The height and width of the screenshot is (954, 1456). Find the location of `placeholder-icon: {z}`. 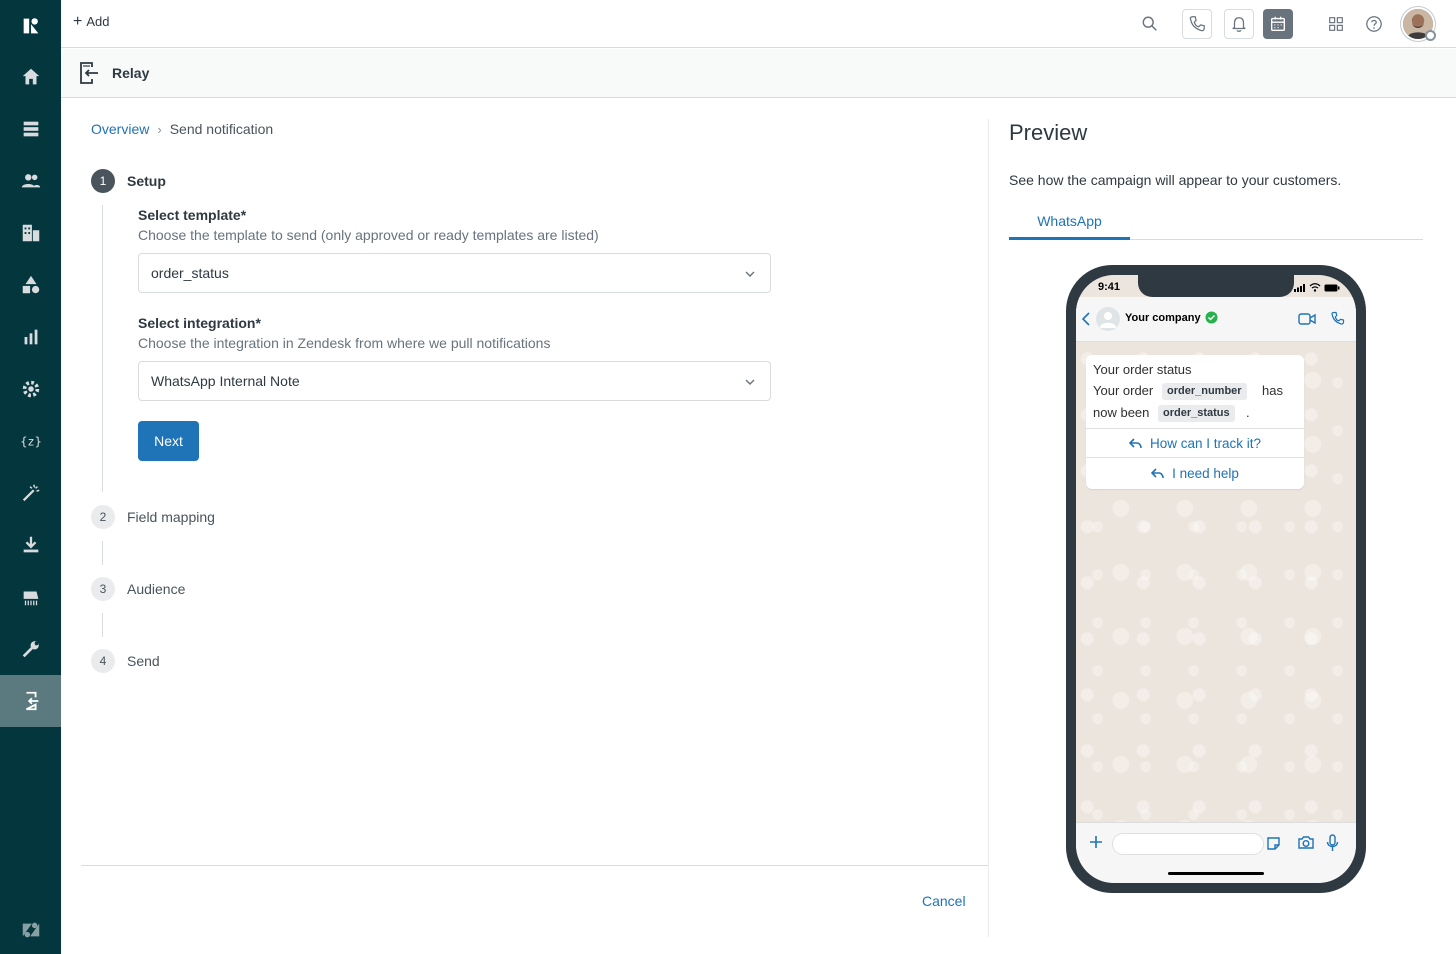

placeholder-icon: {z} is located at coordinates (30, 441).